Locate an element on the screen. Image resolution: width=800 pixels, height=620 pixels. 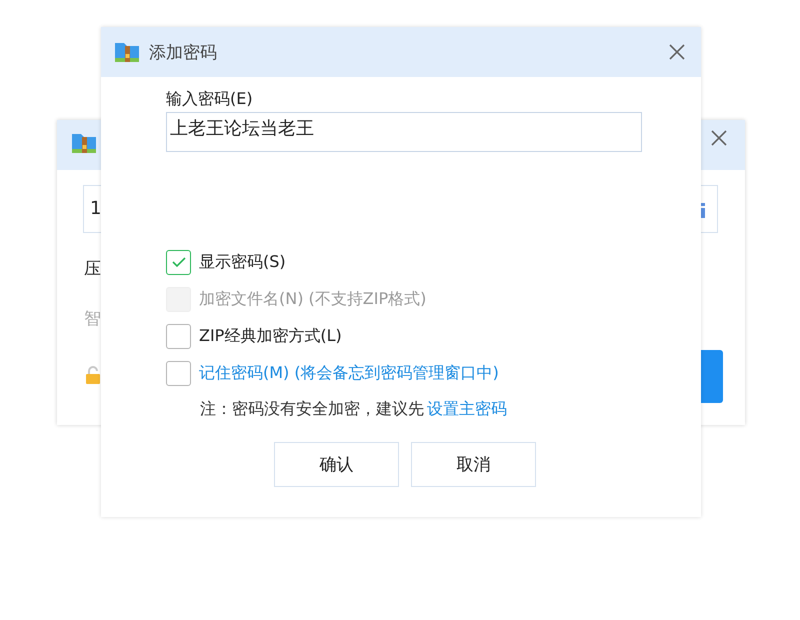
checkbox-label: 加密文件名(N) (不支持ZIP格式) is located at coordinates (312, 299).